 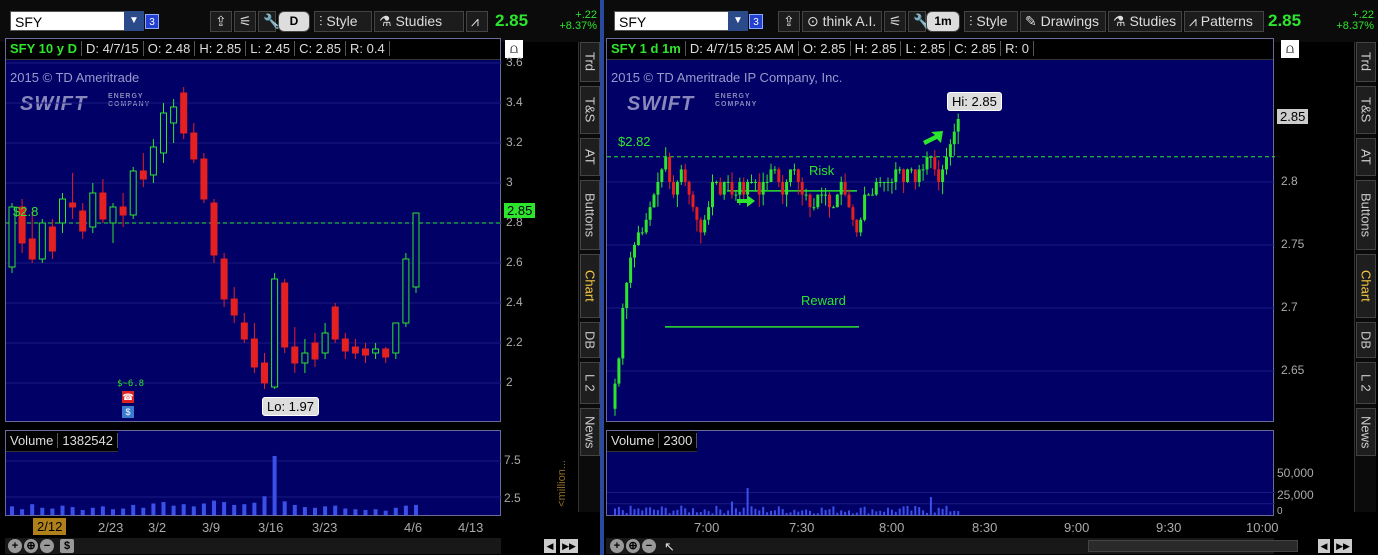 What do you see at coordinates (1290, 49) in the screenshot?
I see `chart-settings-icon: ⩍` at bounding box center [1290, 49].